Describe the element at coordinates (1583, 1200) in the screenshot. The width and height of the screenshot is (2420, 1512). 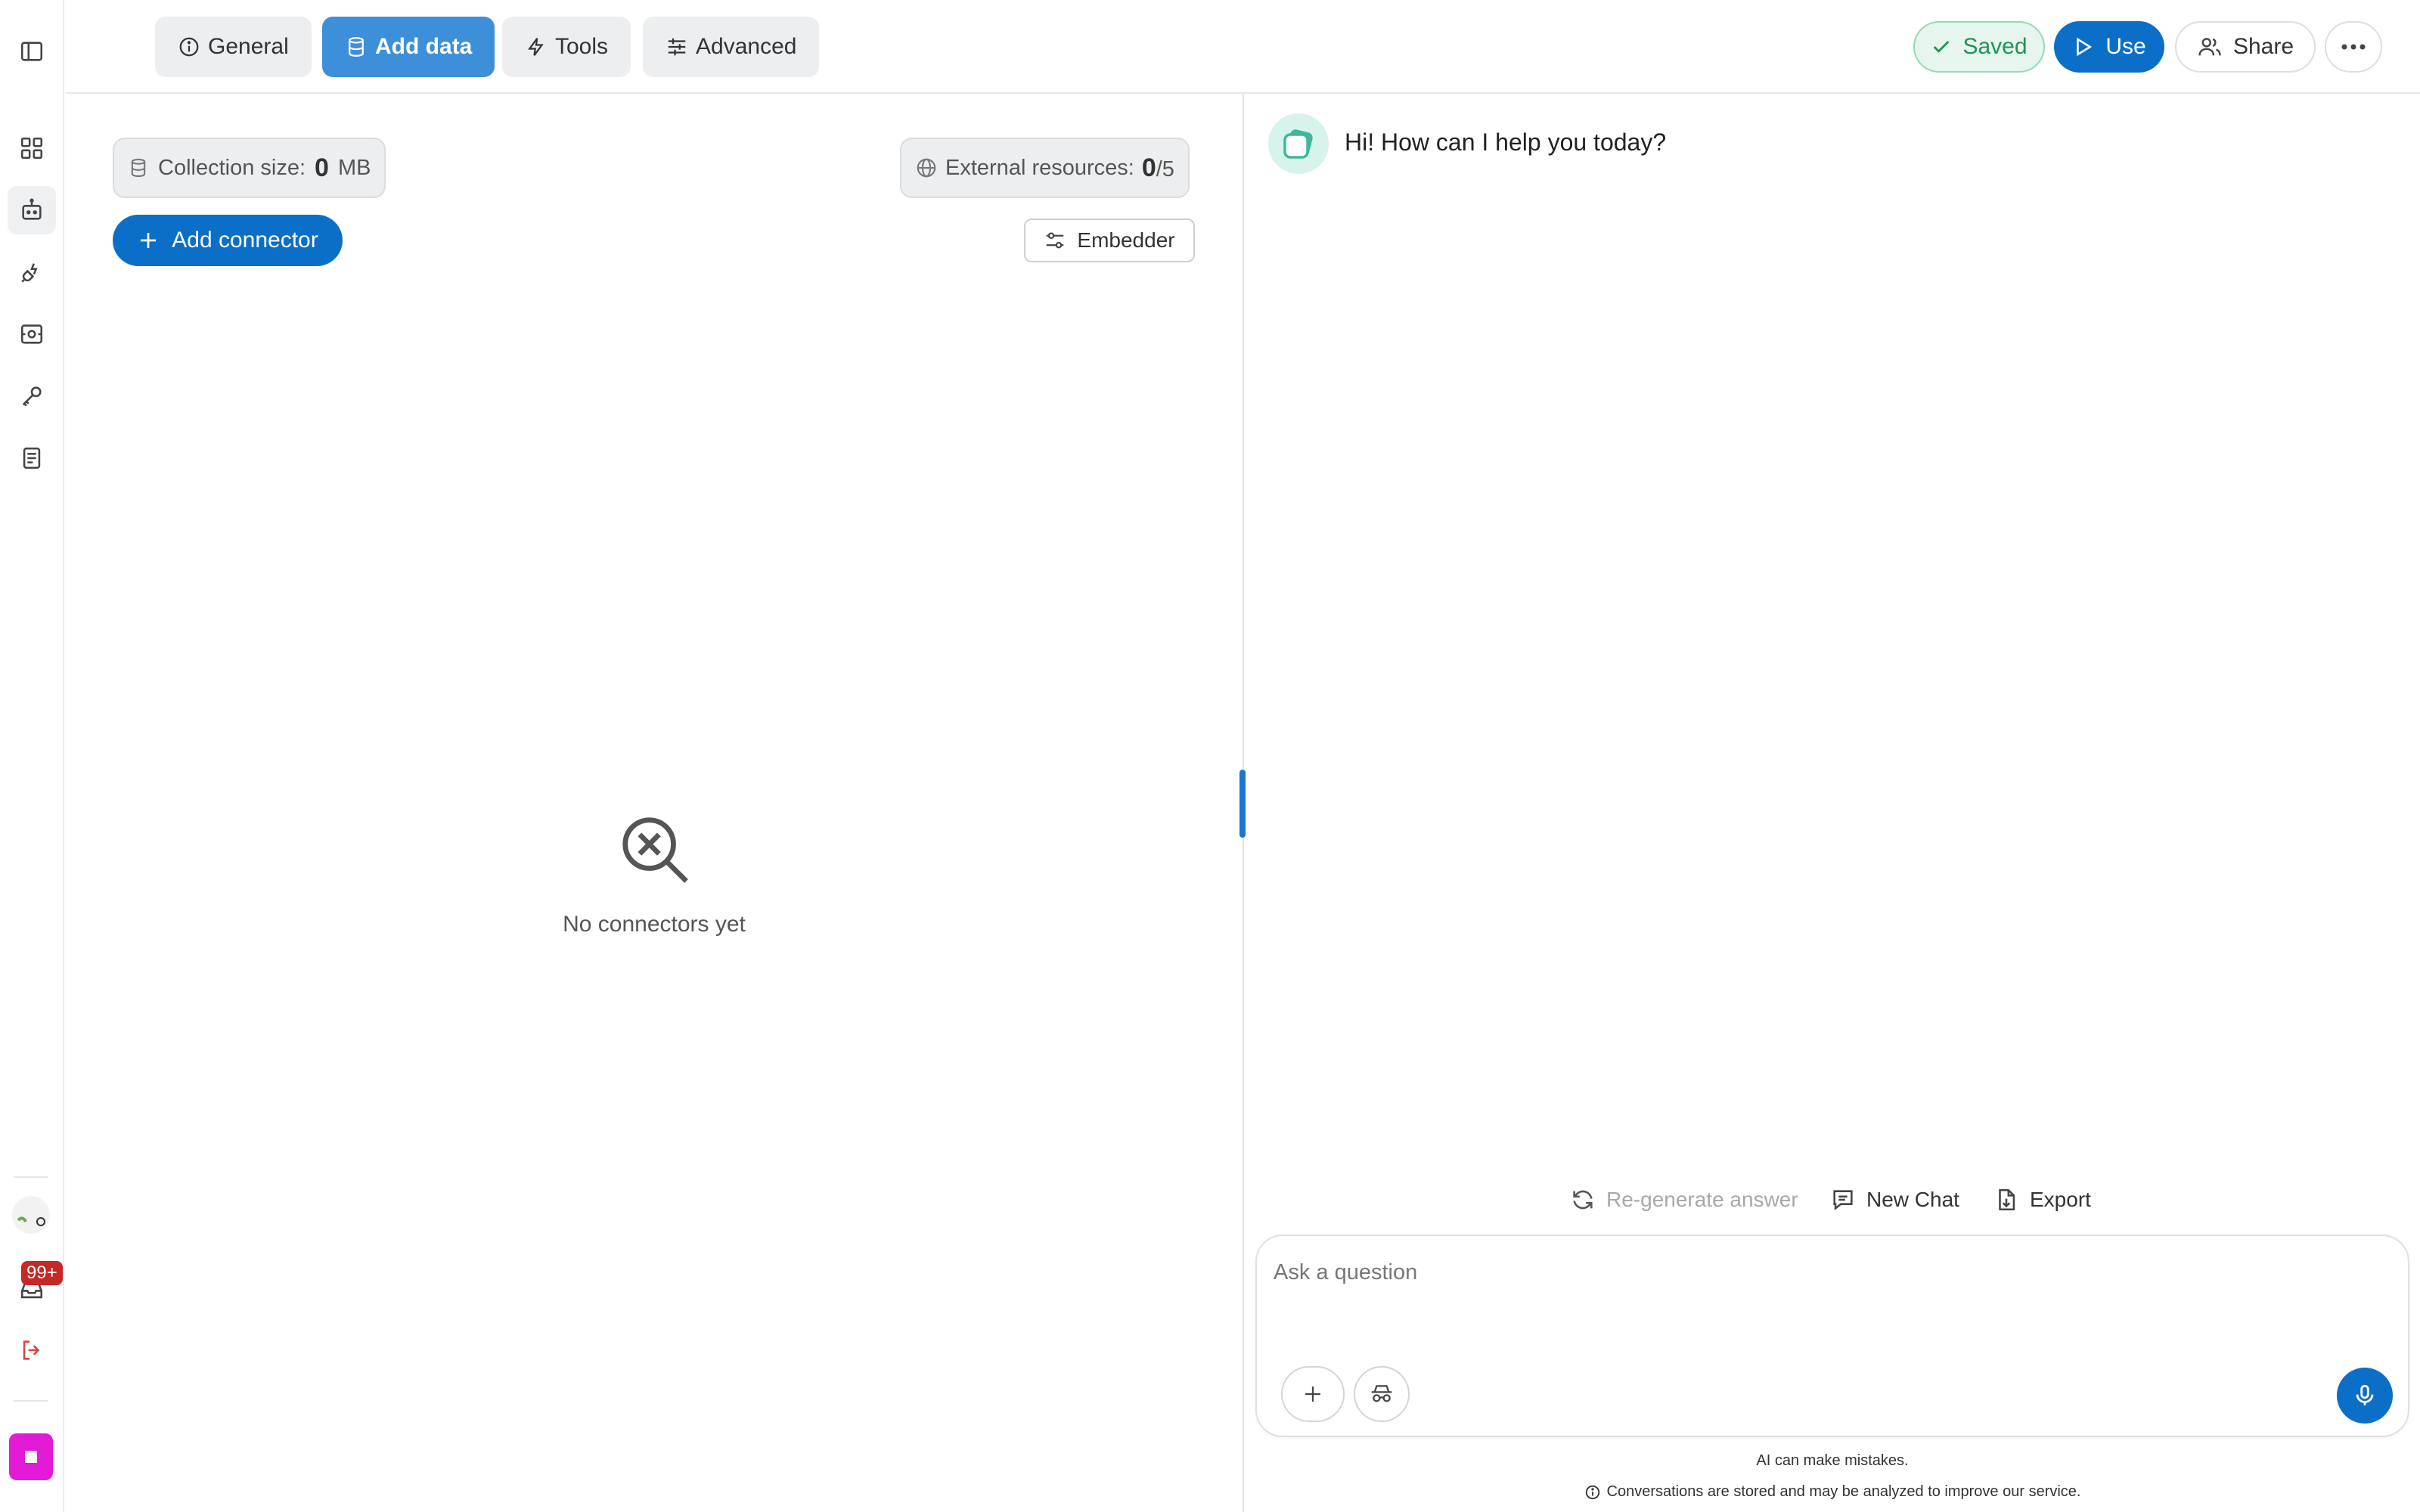
I see `refresh-icon` at that location.